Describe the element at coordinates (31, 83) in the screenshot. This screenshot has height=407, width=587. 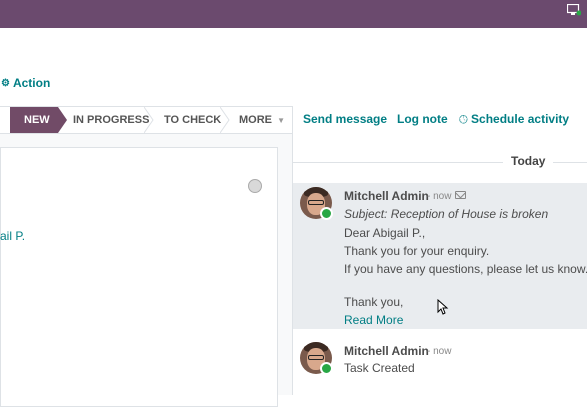
I see `action-label: Action` at that location.